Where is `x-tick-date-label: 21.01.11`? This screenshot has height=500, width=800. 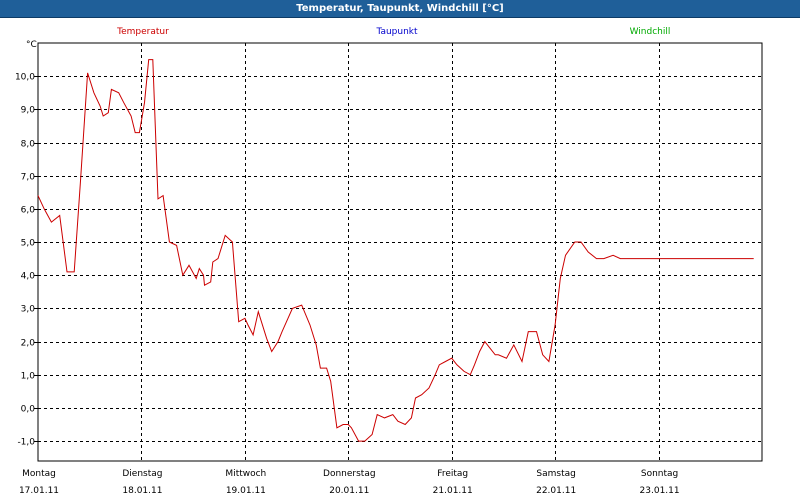 x-tick-date-label: 21.01.11 is located at coordinates (453, 491).